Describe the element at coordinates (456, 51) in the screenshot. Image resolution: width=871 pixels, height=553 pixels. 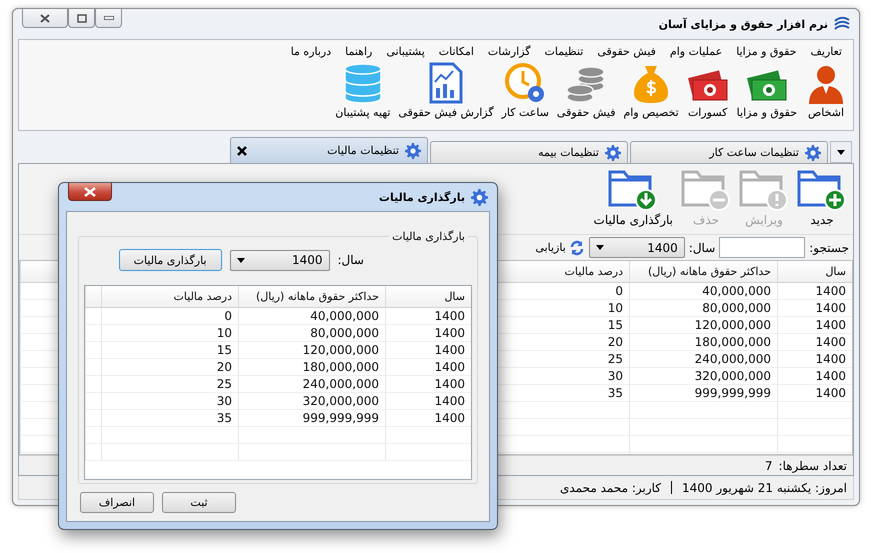
I see `menu-item: امکانات` at that location.